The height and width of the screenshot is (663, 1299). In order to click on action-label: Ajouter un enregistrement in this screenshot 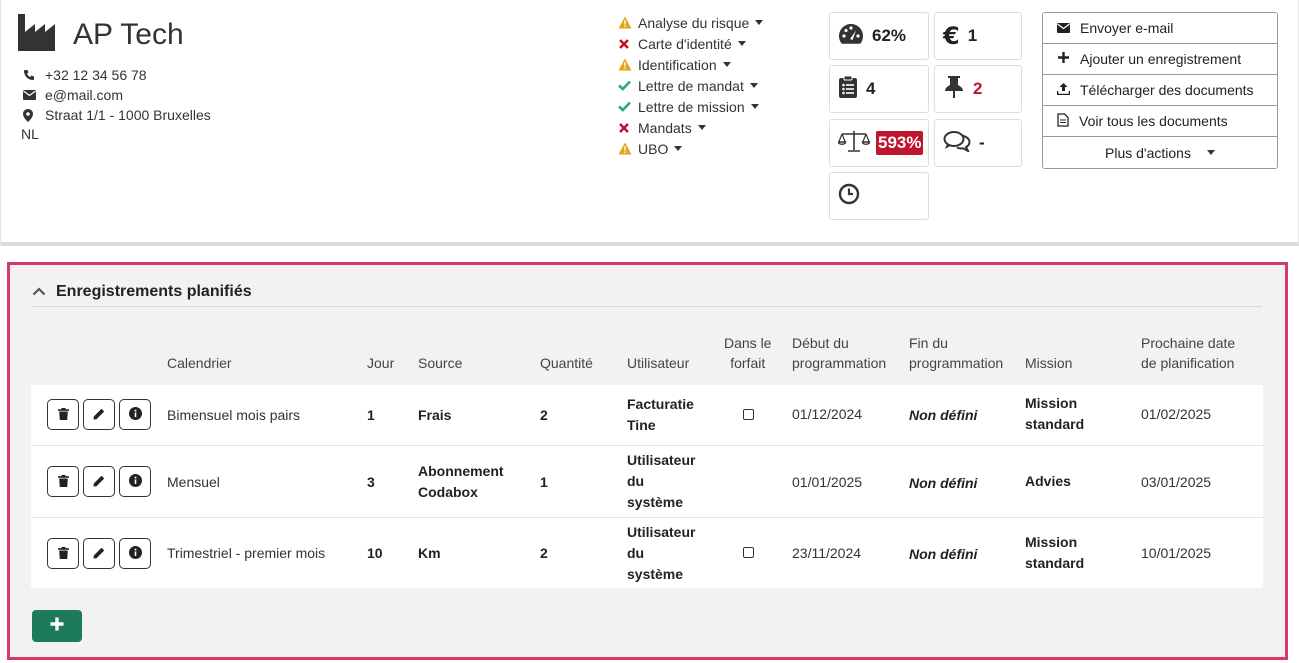, I will do `click(1161, 59)`.